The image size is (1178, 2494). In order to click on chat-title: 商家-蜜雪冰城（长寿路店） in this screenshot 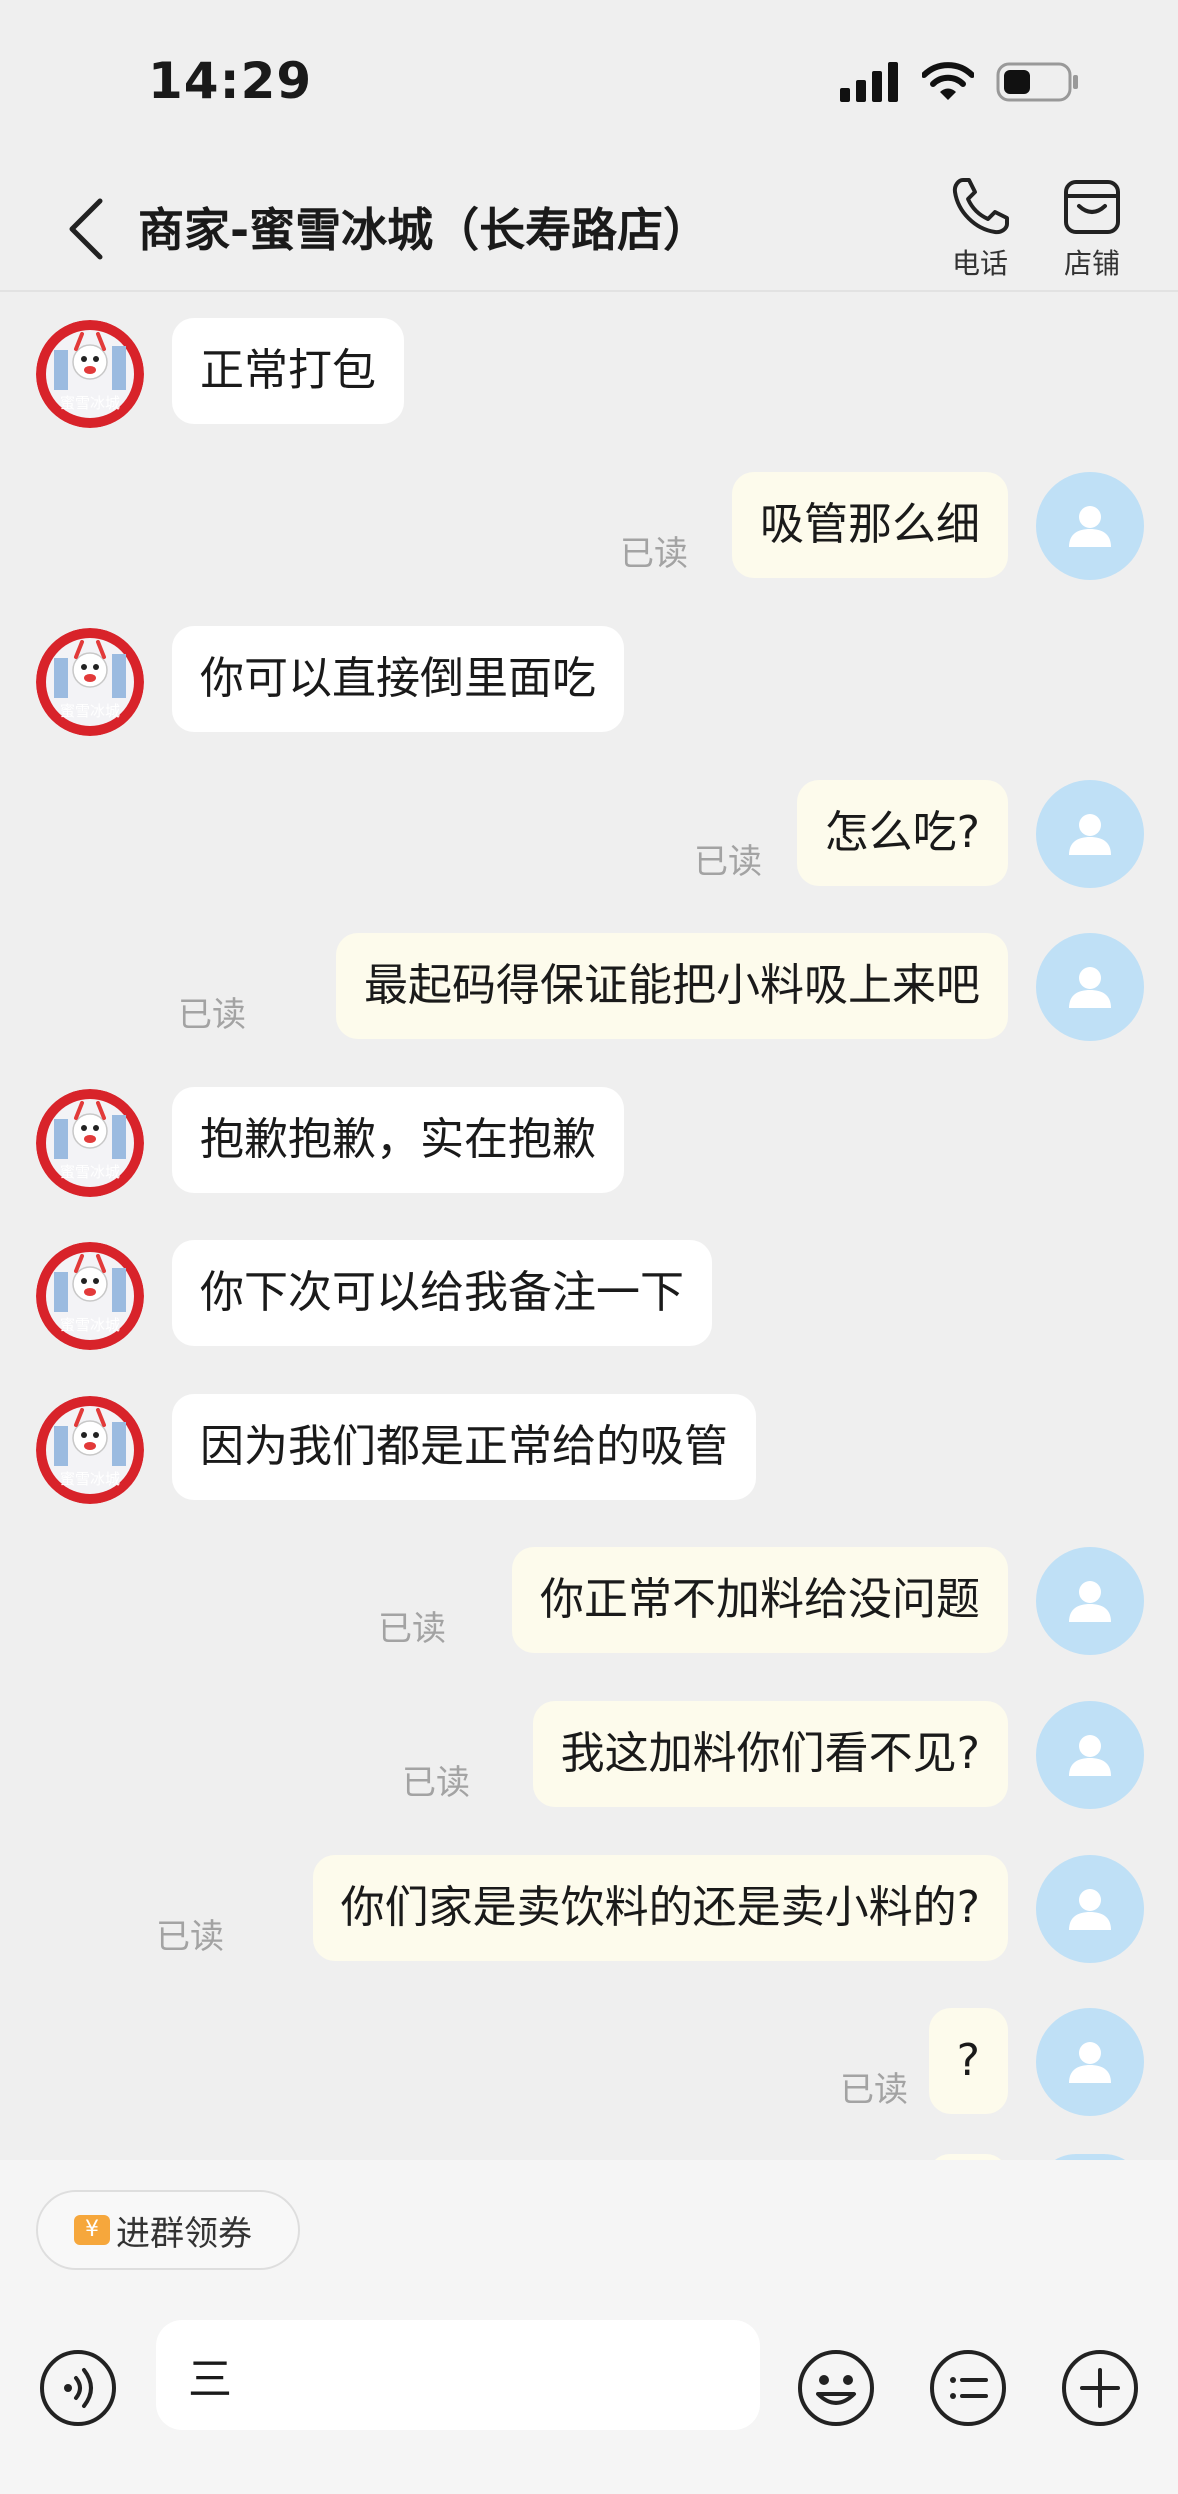, I will do `click(424, 230)`.